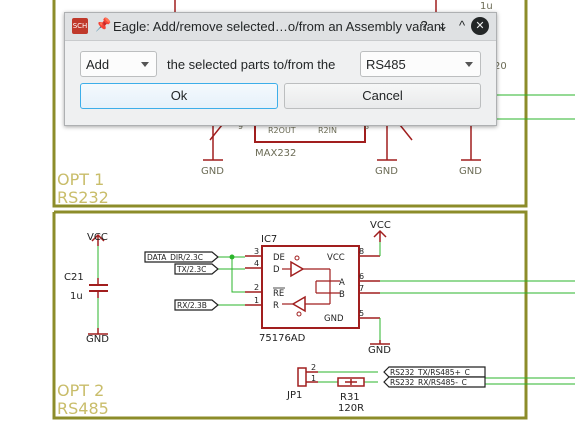  Describe the element at coordinates (256, 300) in the screenshot. I see `pin-num-1: 1` at that location.